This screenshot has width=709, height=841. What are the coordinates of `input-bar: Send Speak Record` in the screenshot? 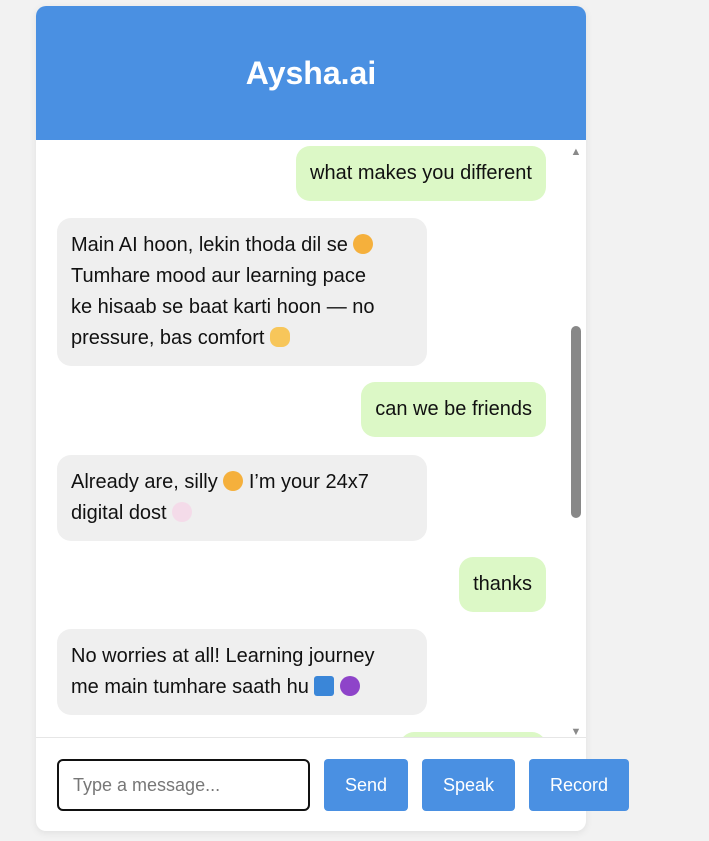 It's located at (332, 784).